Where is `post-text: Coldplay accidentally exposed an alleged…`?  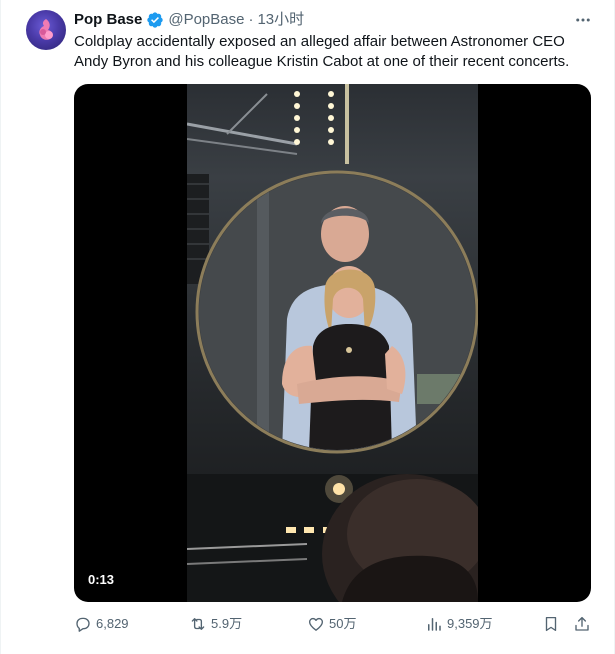 post-text: Coldplay accidentally exposed an alleged… is located at coordinates (322, 51).